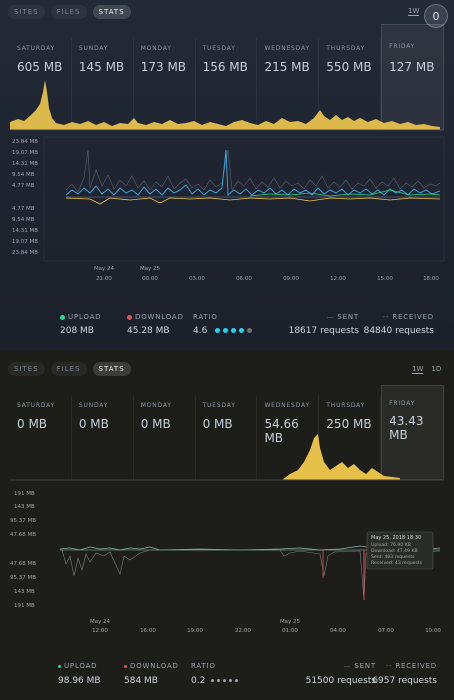  I want to click on x-tick: 09:00, so click(291, 279).